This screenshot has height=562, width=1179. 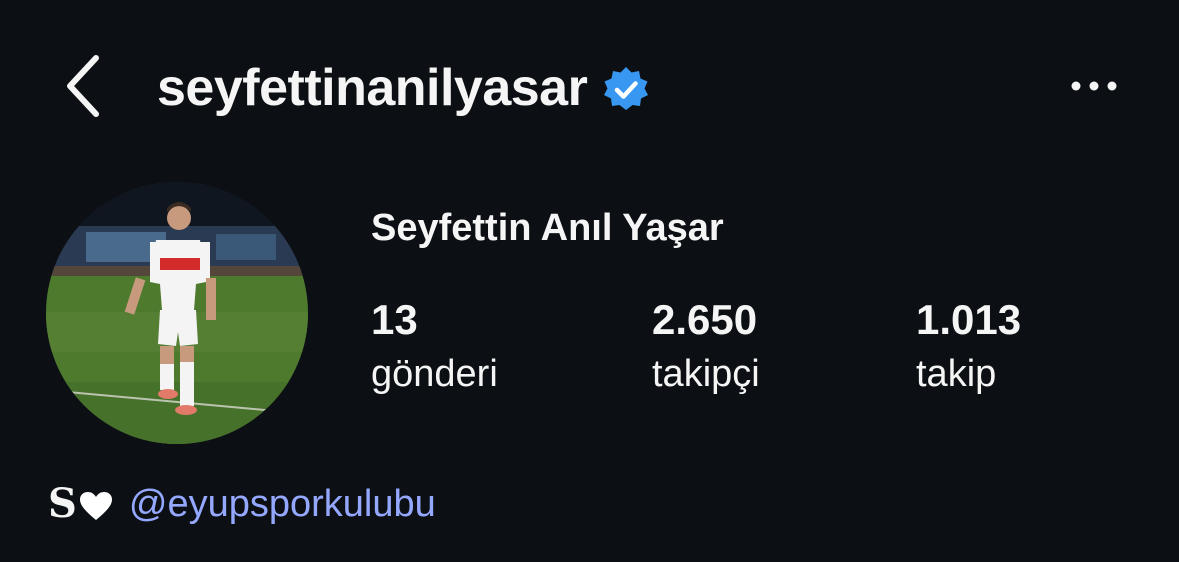 What do you see at coordinates (434, 347) in the screenshot?
I see `posts-stat: 13 gönderi` at bounding box center [434, 347].